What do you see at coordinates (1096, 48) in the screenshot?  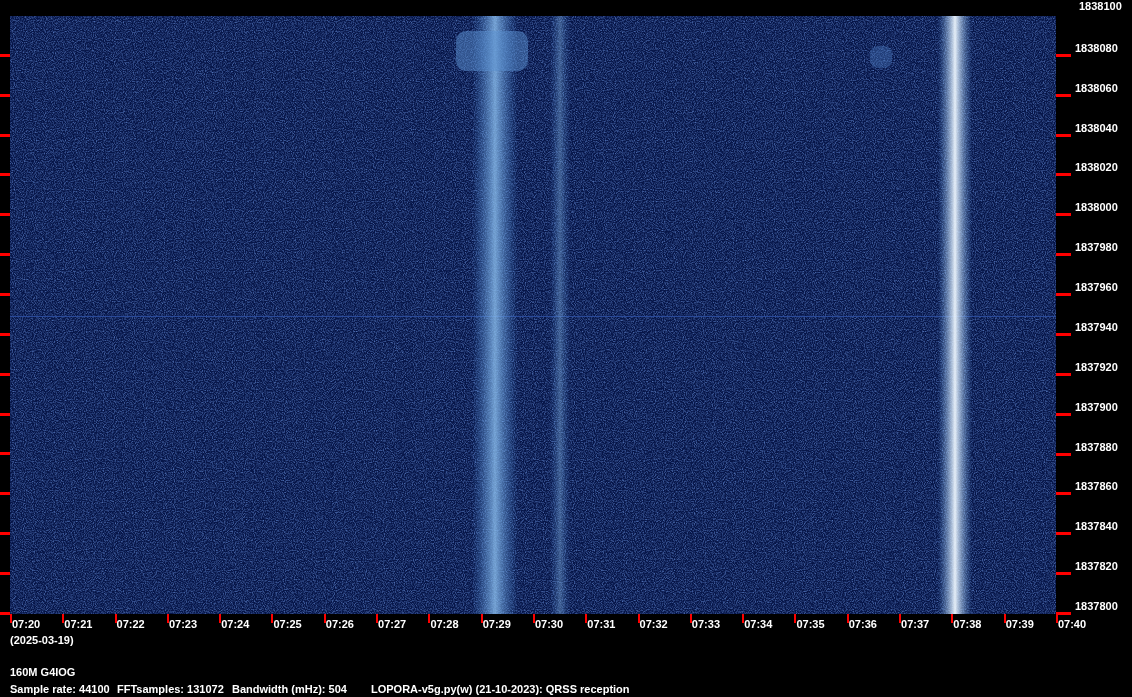 I see `frequency-label: 1838080` at bounding box center [1096, 48].